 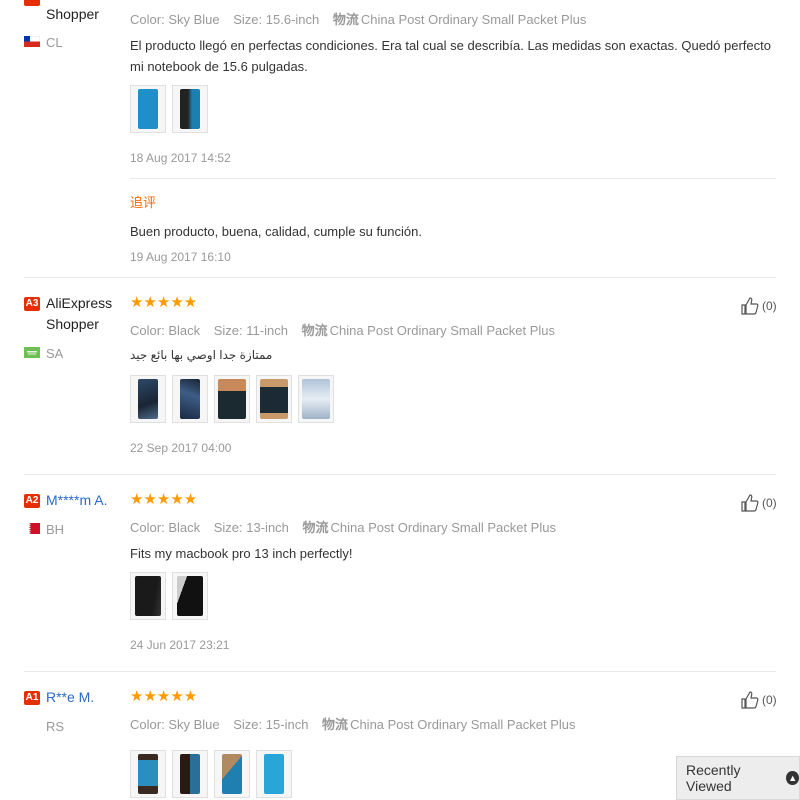 I want to click on user-level-badge: A3, so click(x=32, y=304).